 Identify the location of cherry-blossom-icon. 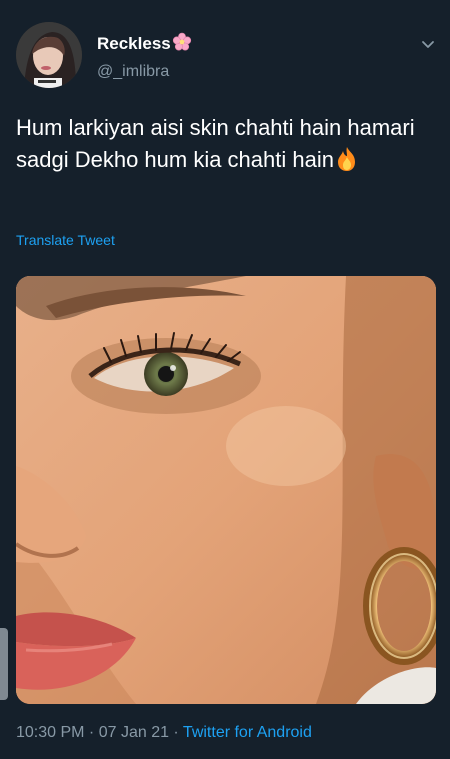
(182, 45).